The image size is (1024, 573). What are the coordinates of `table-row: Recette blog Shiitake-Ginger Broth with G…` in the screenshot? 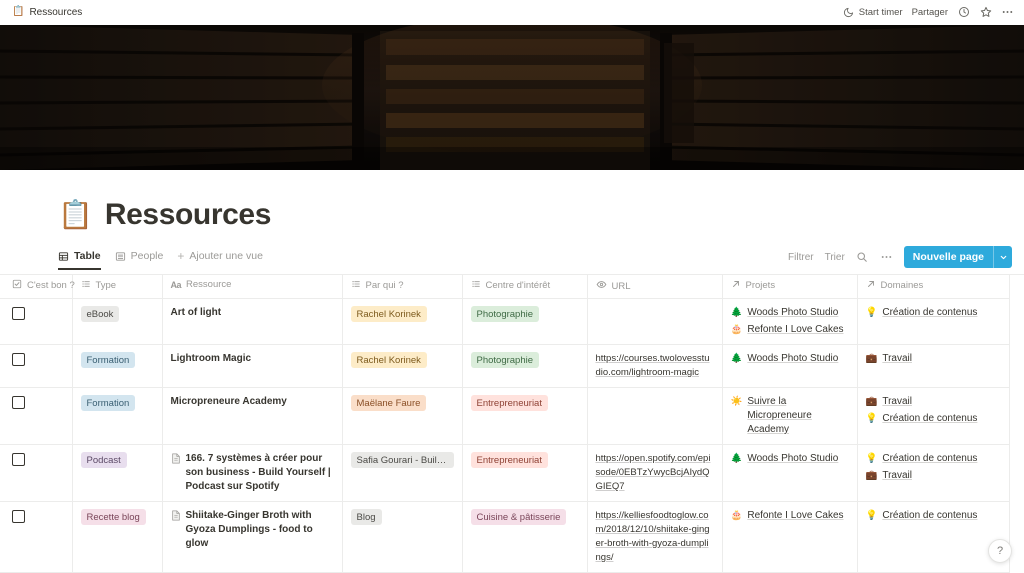 It's located at (512, 537).